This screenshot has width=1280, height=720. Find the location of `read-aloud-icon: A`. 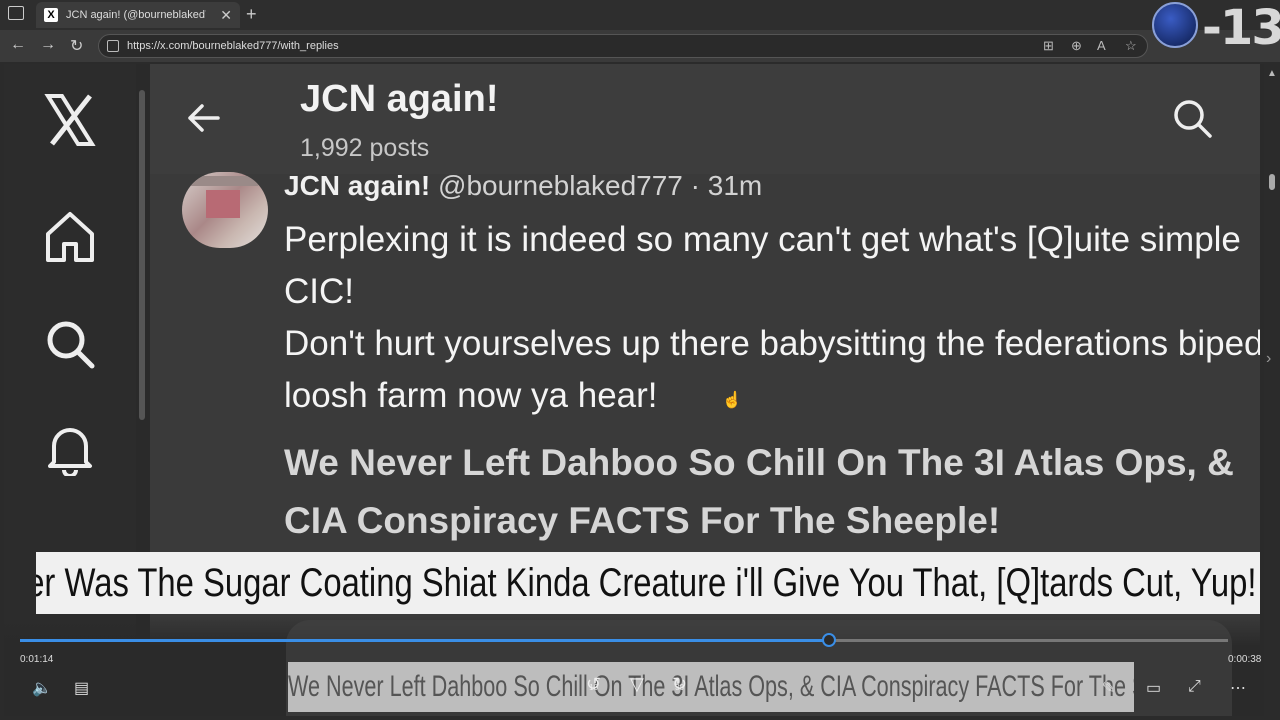

read-aloud-icon: A is located at coordinates (1101, 45).